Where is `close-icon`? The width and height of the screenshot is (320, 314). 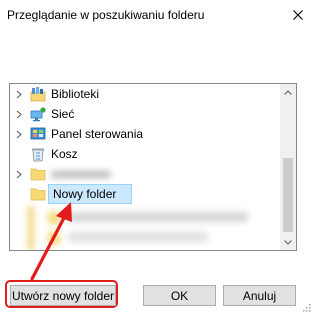
close-icon is located at coordinates (298, 15).